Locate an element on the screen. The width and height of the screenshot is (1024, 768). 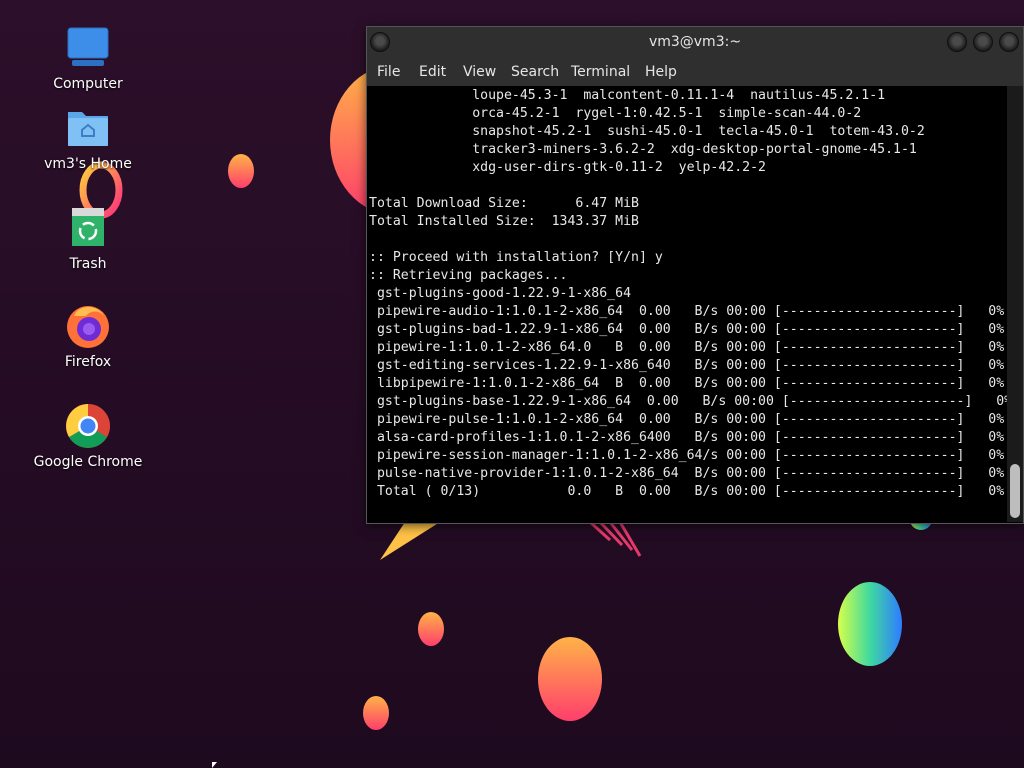
home-folder-icon is located at coordinates (88, 129).